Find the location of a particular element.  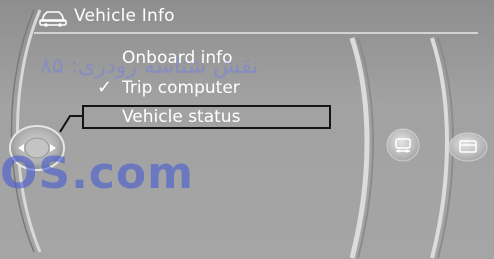

page-title: Vehicle Info is located at coordinates (124, 16).